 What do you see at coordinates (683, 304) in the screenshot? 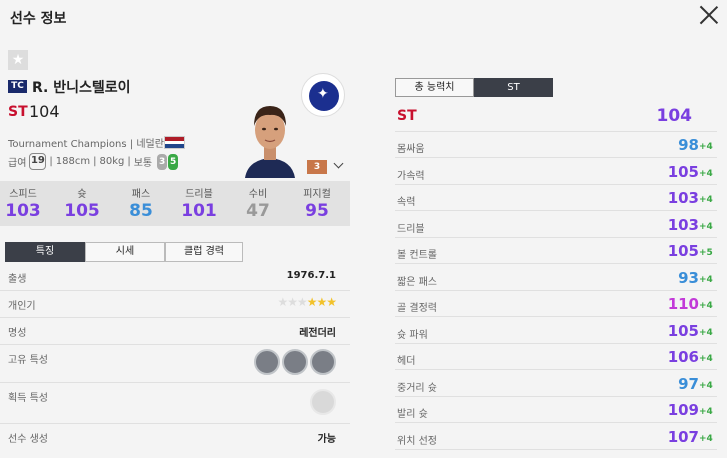
I see `stat-value: 110` at bounding box center [683, 304].